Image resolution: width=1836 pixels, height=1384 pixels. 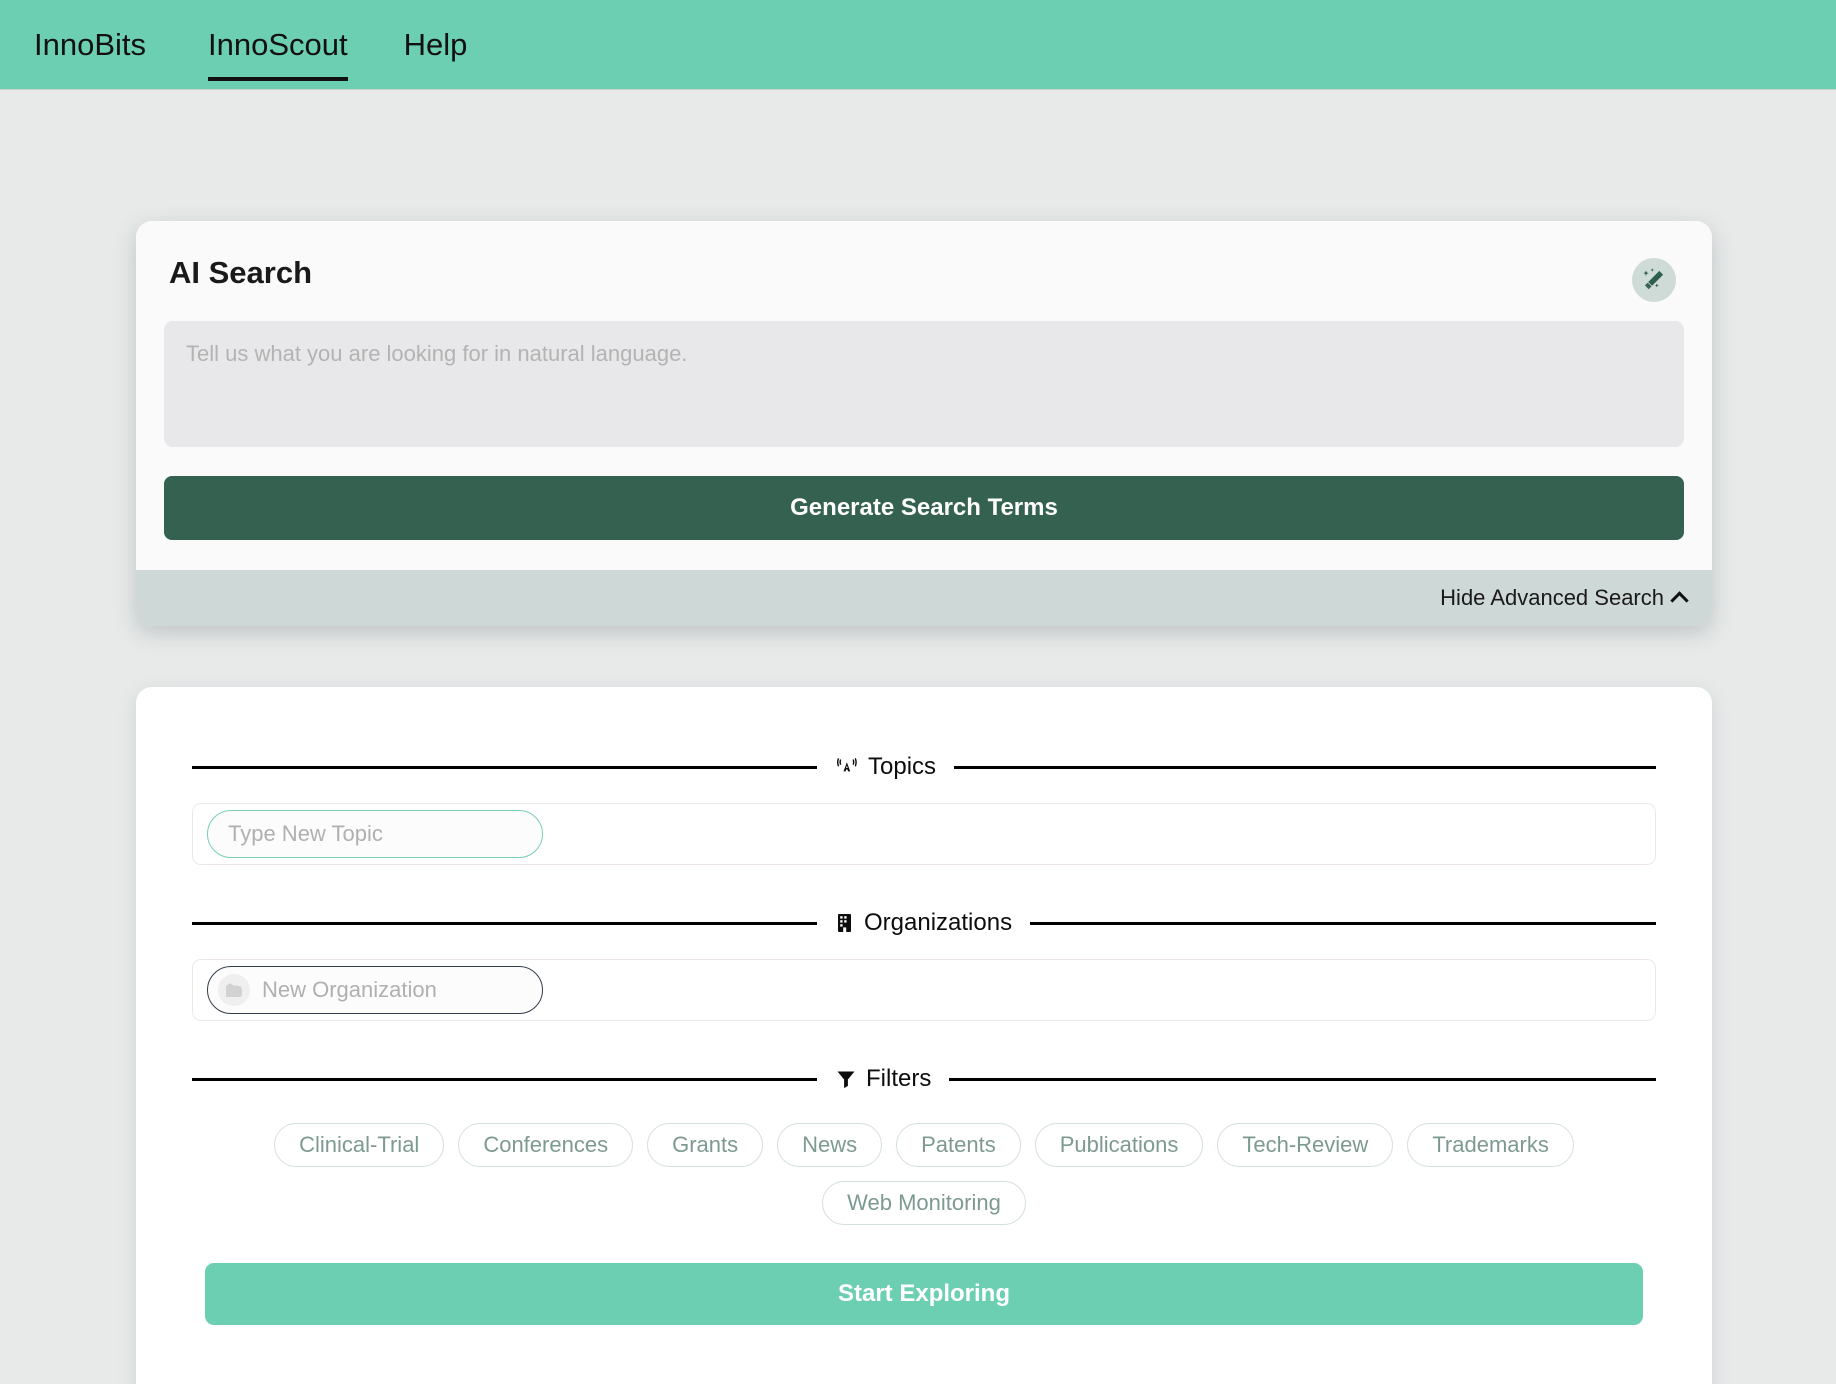 I want to click on filters-section-header: Filters, so click(x=924, y=1079).